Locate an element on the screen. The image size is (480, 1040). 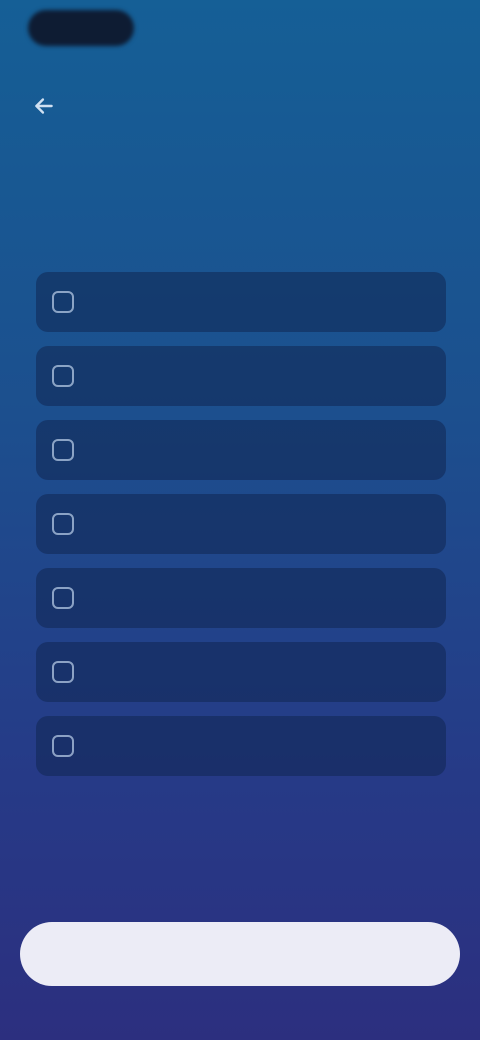
continue-button is located at coordinates (240, 954).